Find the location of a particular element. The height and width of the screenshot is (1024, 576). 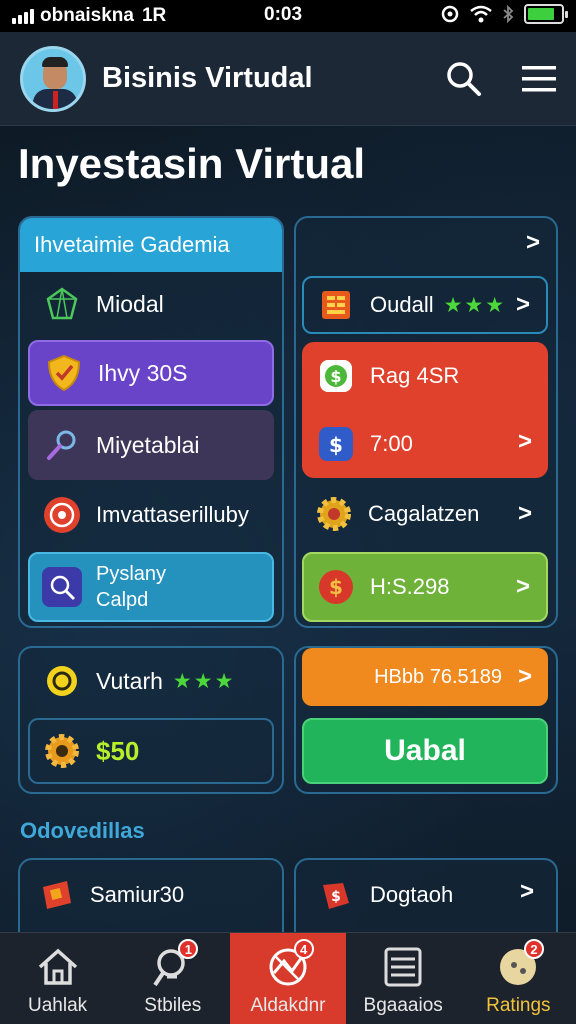

orange-button-label: HBbb 76.5189 is located at coordinates (438, 676).